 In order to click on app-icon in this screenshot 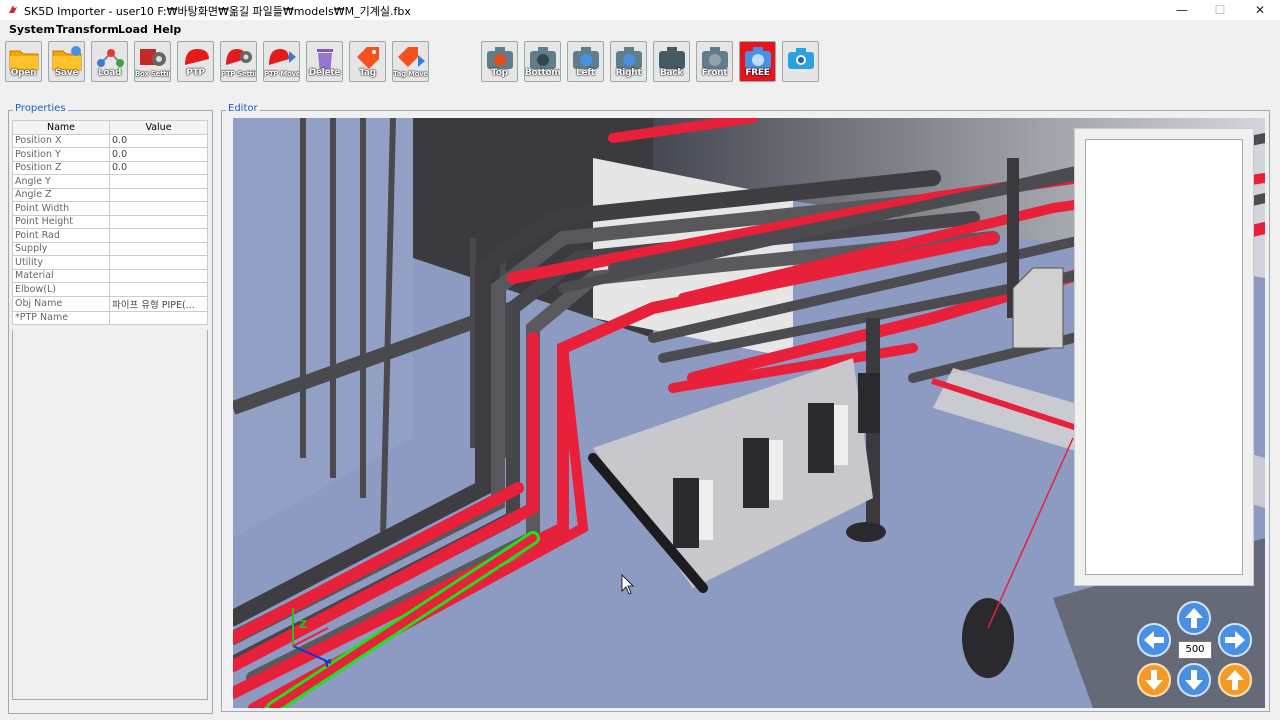, I will do `click(13, 9)`.